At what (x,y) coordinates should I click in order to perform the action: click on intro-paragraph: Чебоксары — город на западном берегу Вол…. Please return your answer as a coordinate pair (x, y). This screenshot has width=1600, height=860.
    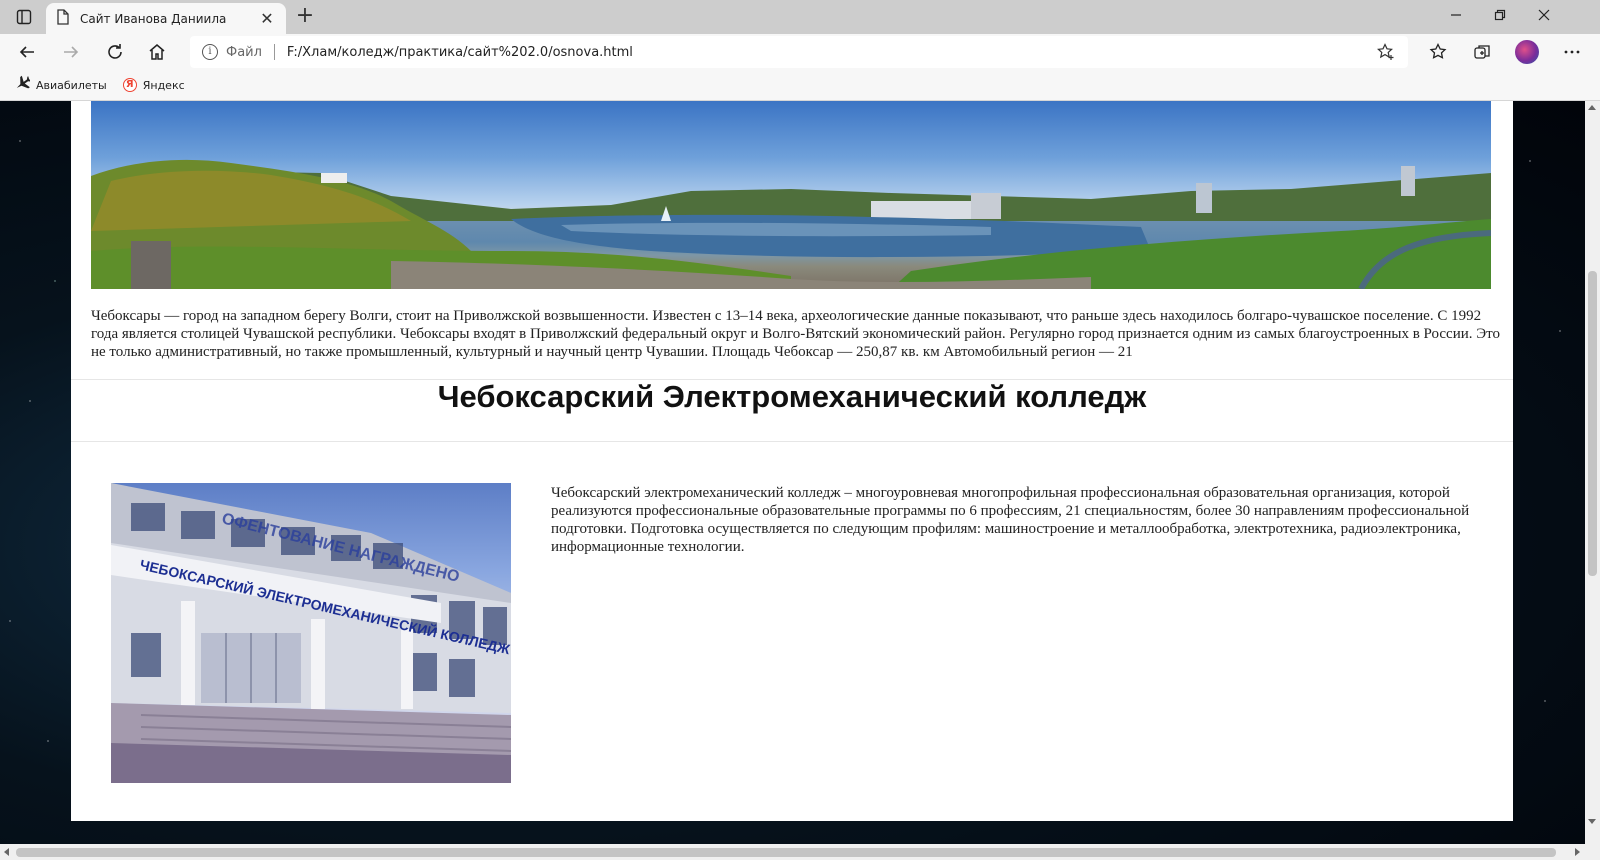
    Looking at the image, I should click on (796, 334).